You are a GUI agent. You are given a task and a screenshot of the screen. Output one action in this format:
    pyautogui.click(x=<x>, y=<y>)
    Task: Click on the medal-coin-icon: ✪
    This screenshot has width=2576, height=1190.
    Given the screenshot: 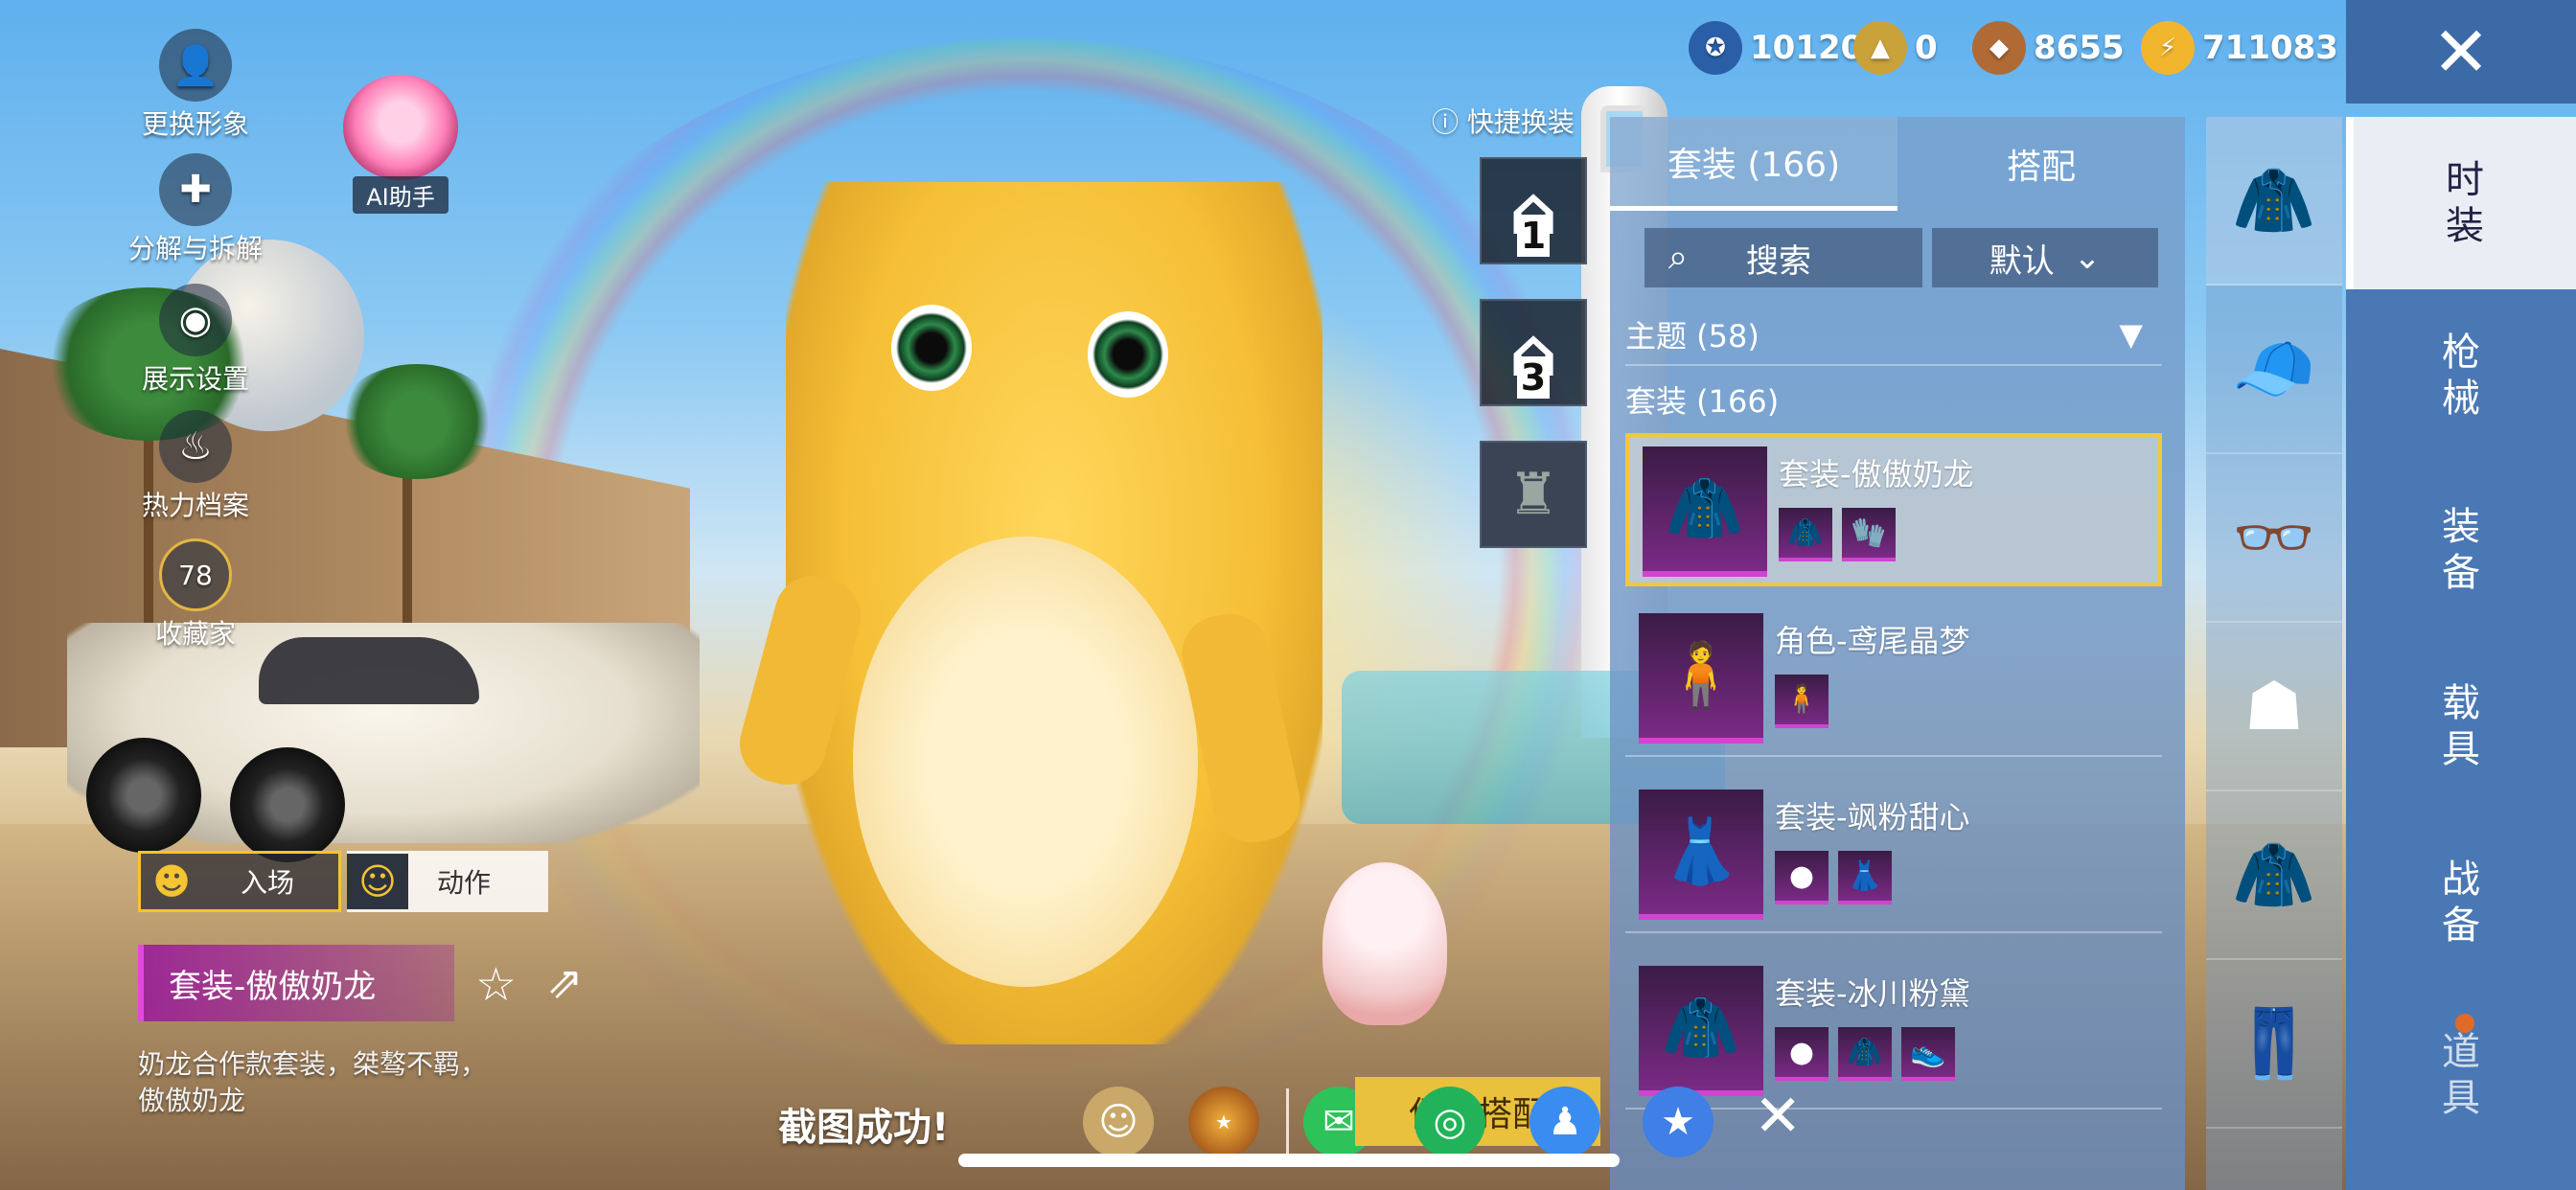 What is the action you would take?
    pyautogui.click(x=1715, y=48)
    